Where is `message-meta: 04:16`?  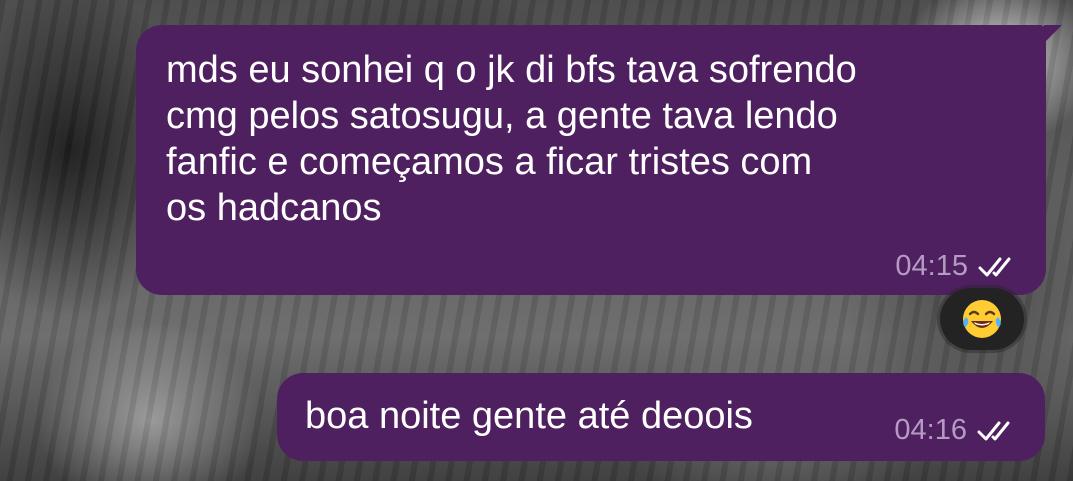
message-meta: 04:16 is located at coordinates (957, 430).